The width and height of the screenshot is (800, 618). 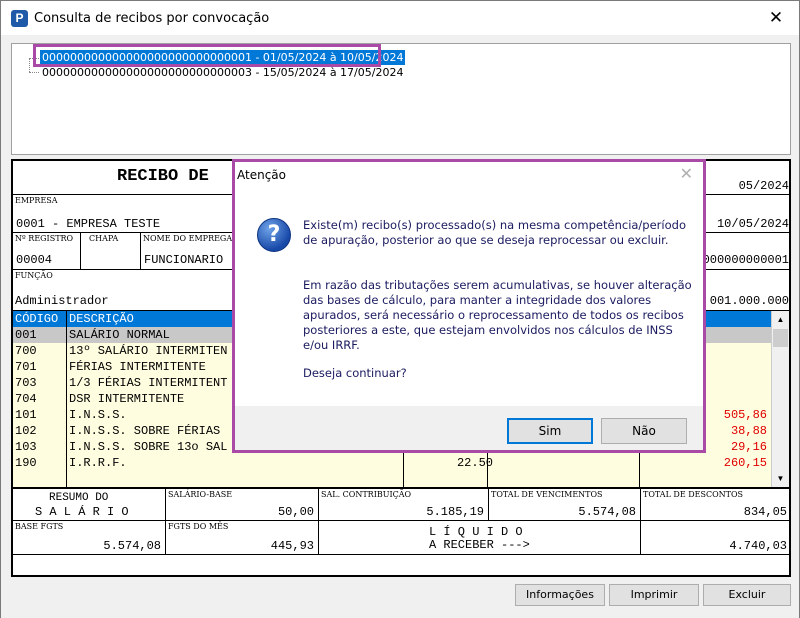 What do you see at coordinates (455, 512) in the screenshot?
I see `sal-contrib-value: 5.185,19` at bounding box center [455, 512].